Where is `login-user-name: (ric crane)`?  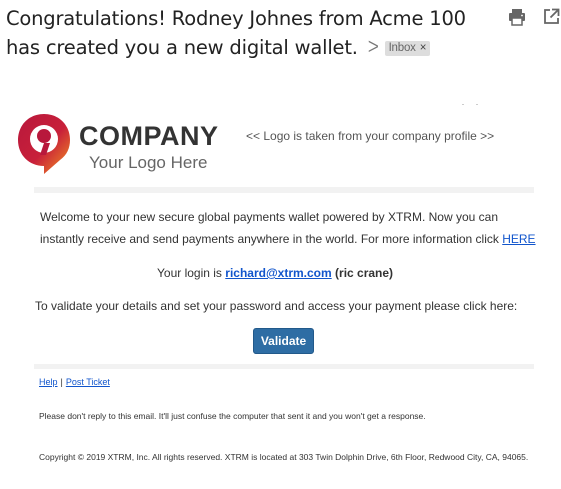 login-user-name: (ric crane) is located at coordinates (362, 273).